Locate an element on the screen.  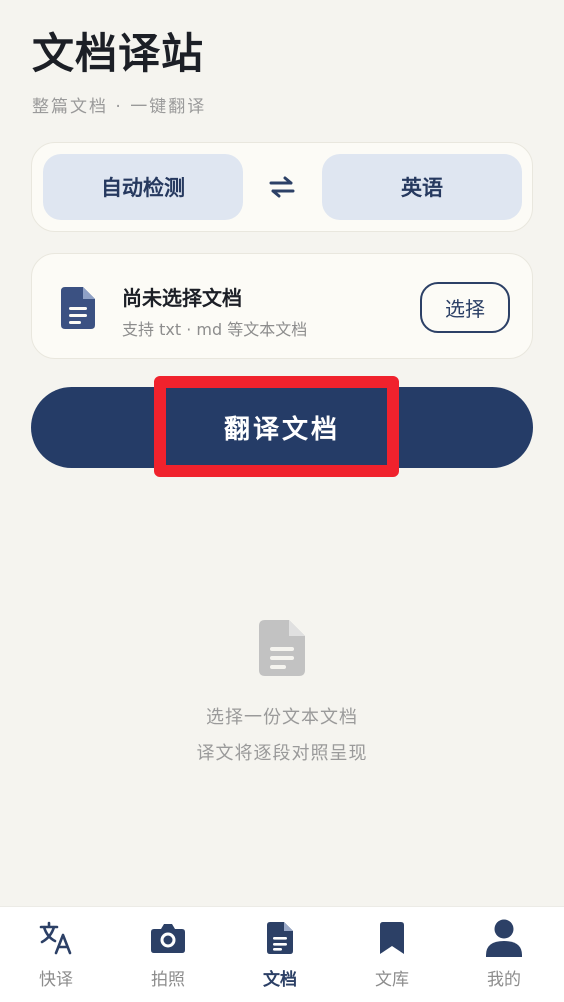
empty-state-line-1: 选择一份文本文档 is located at coordinates (282, 717).